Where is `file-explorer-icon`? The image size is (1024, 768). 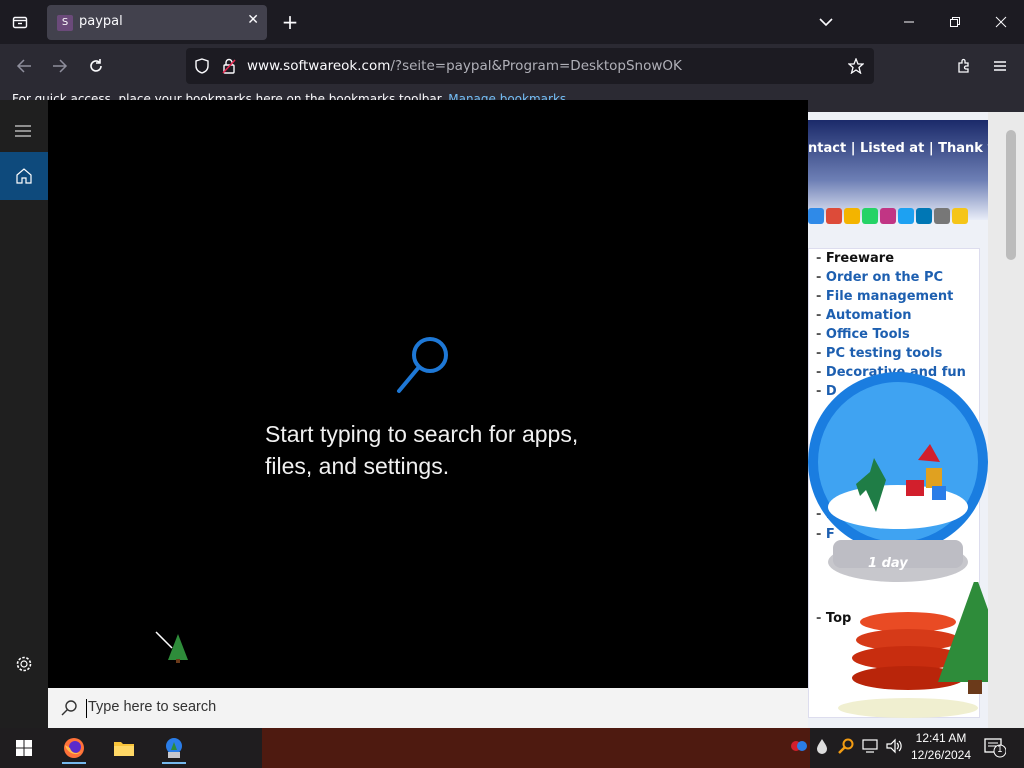
file-explorer-icon is located at coordinates (124, 748).